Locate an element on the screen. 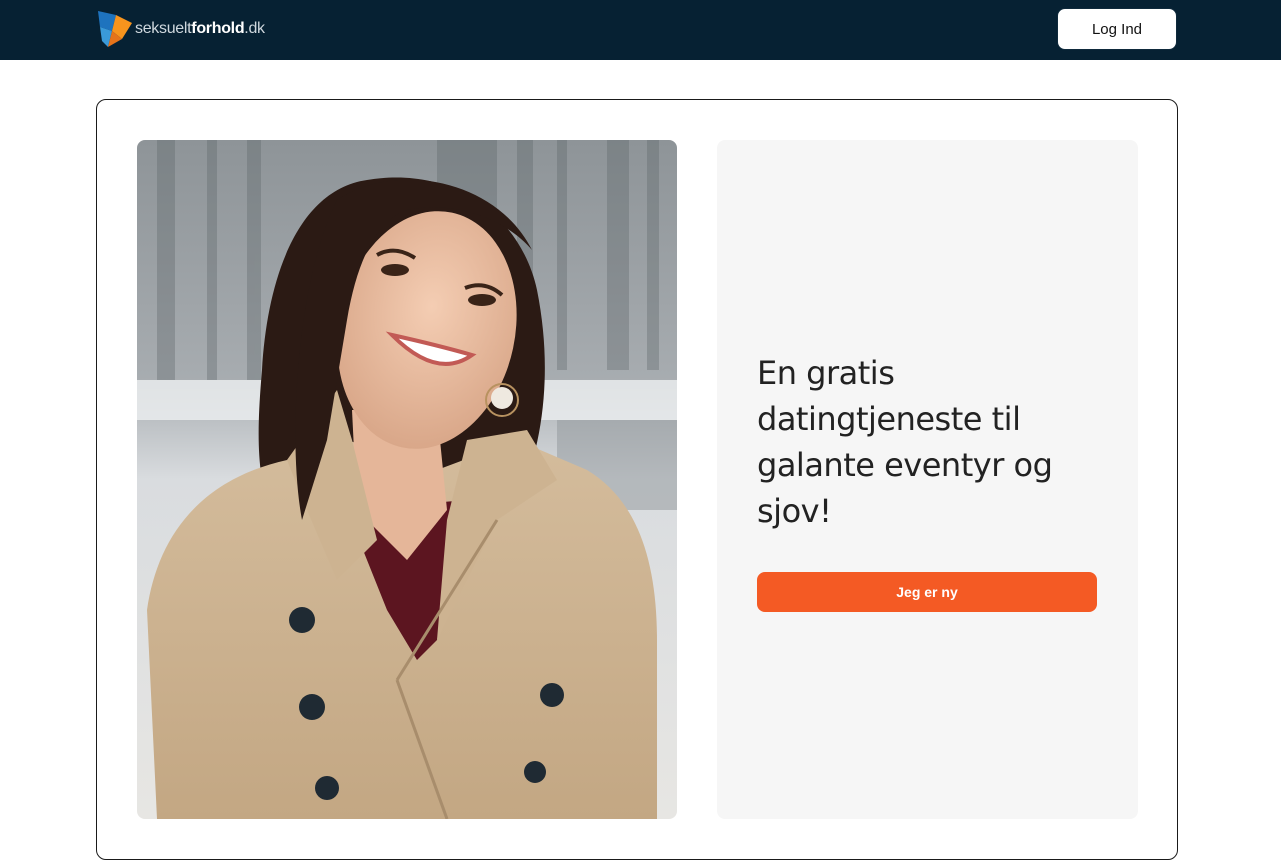 The height and width of the screenshot is (865, 1281). logo-mark-icon is located at coordinates (115, 29).